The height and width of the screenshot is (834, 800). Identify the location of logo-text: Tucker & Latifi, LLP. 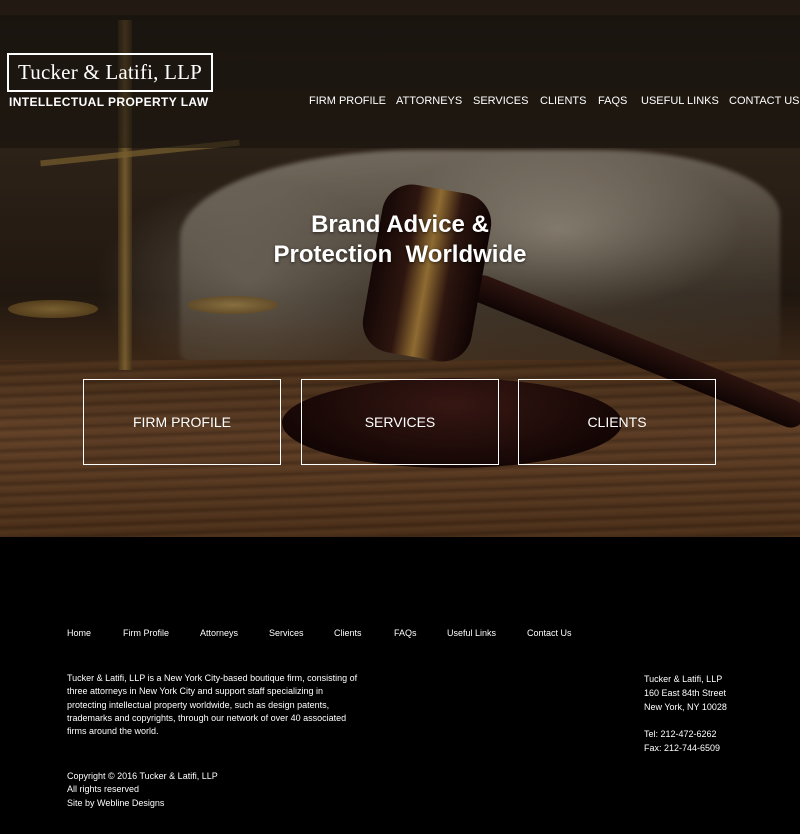
(110, 72).